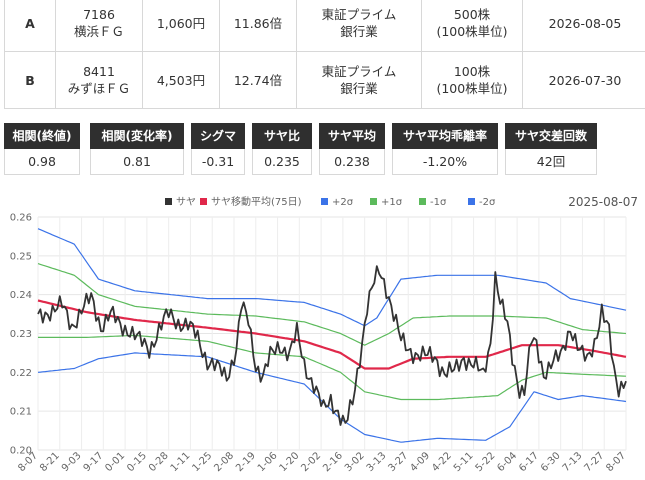  I want to click on x-tick-label: 1-11, so click(181, 462).